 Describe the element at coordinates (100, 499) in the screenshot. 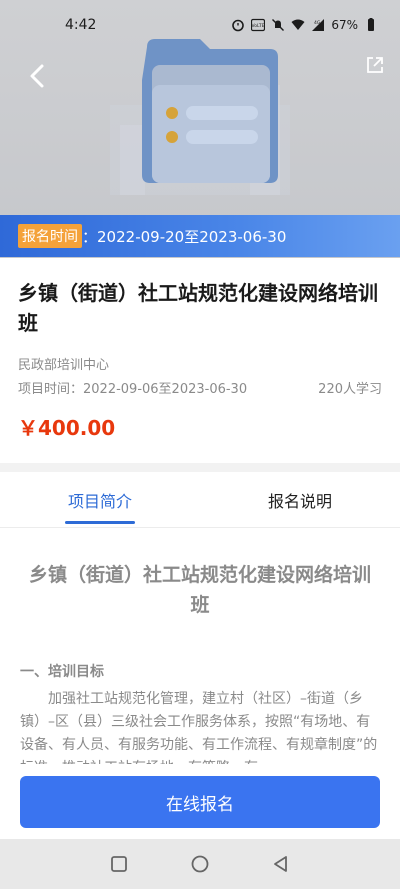

I see `tab-project-intro: 项目简介` at that location.